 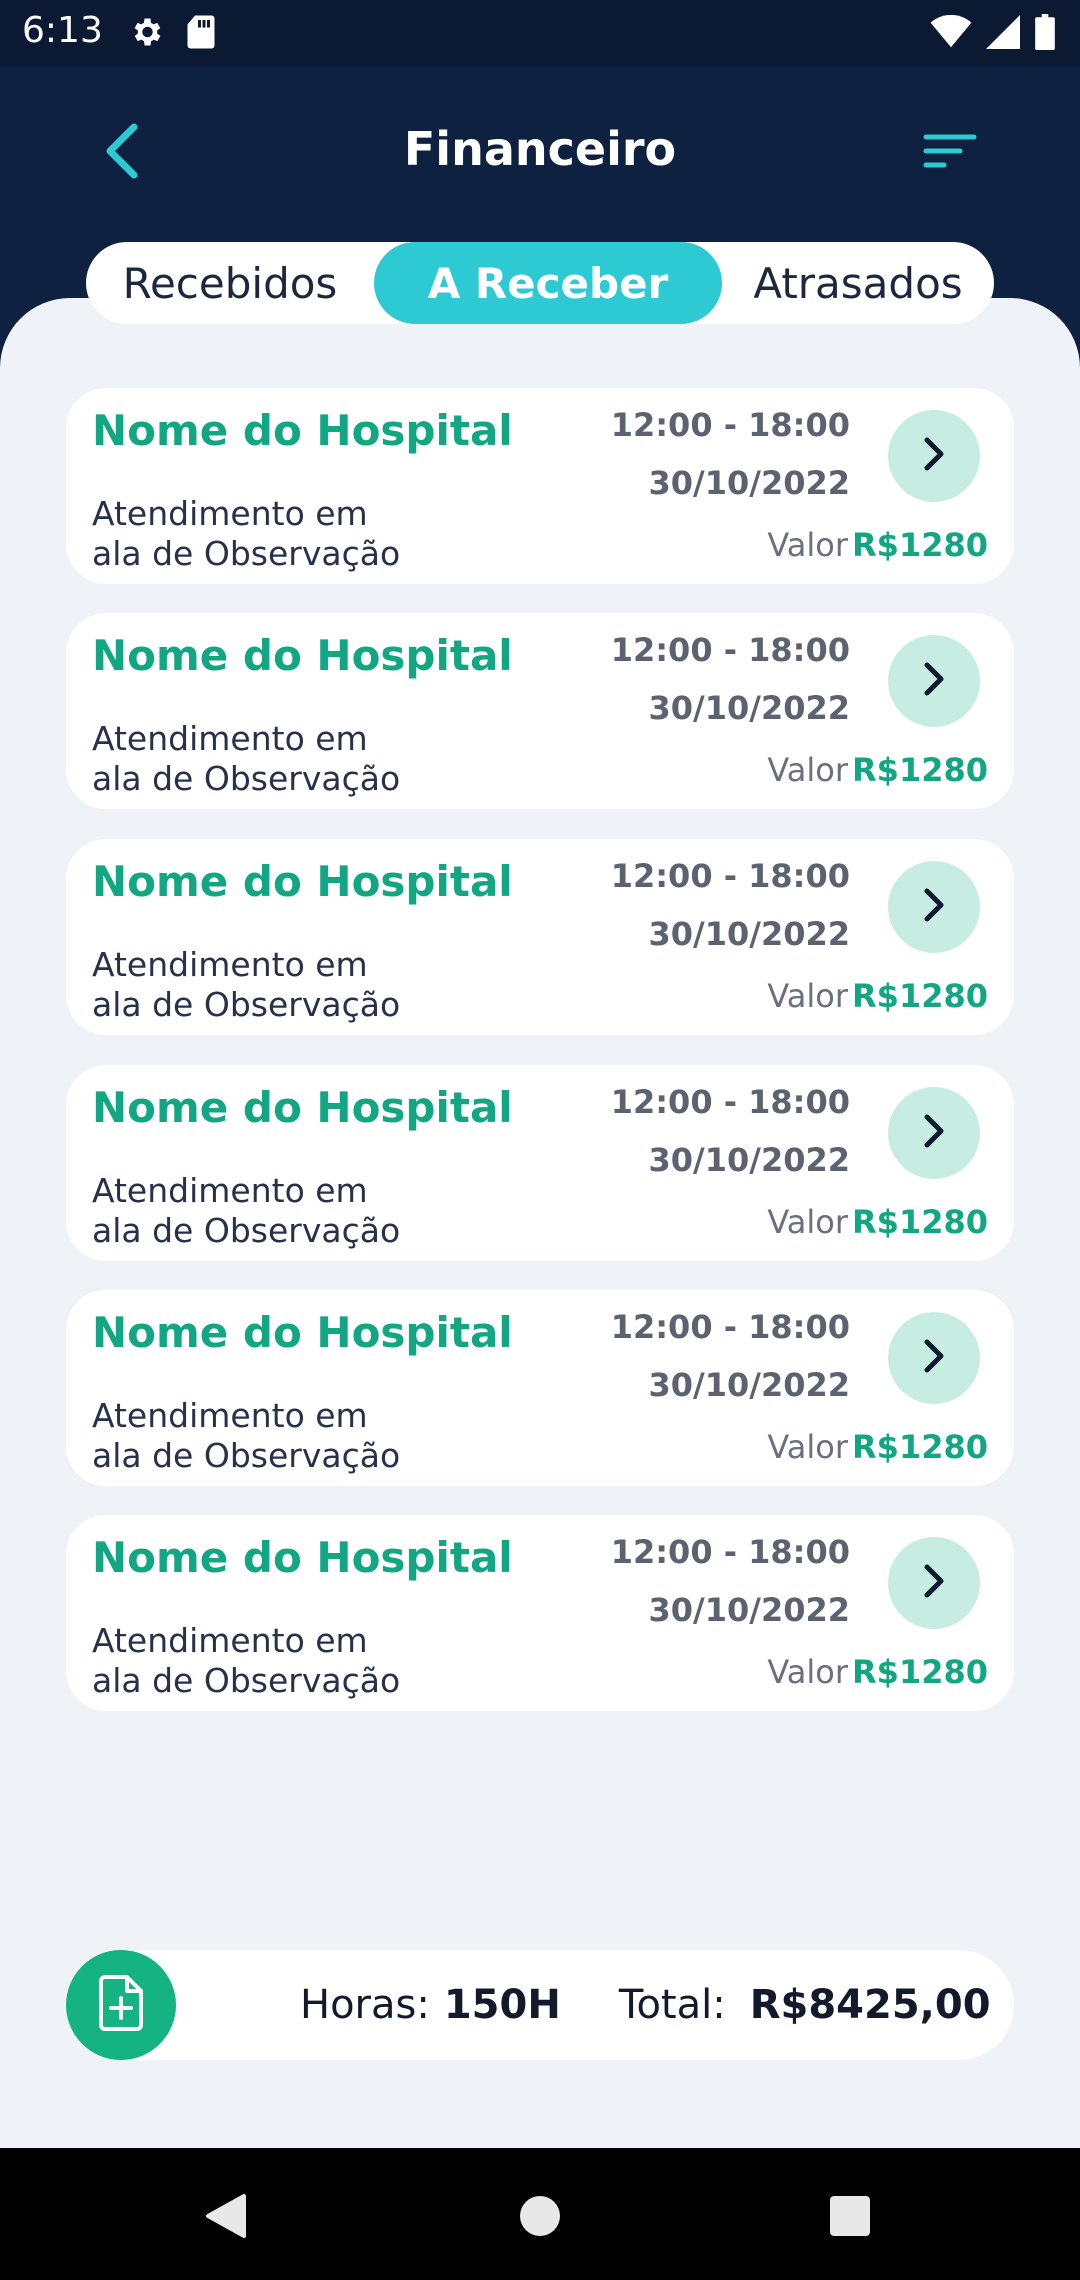 I want to click on circle-home-icon, so click(x=540, y=2218).